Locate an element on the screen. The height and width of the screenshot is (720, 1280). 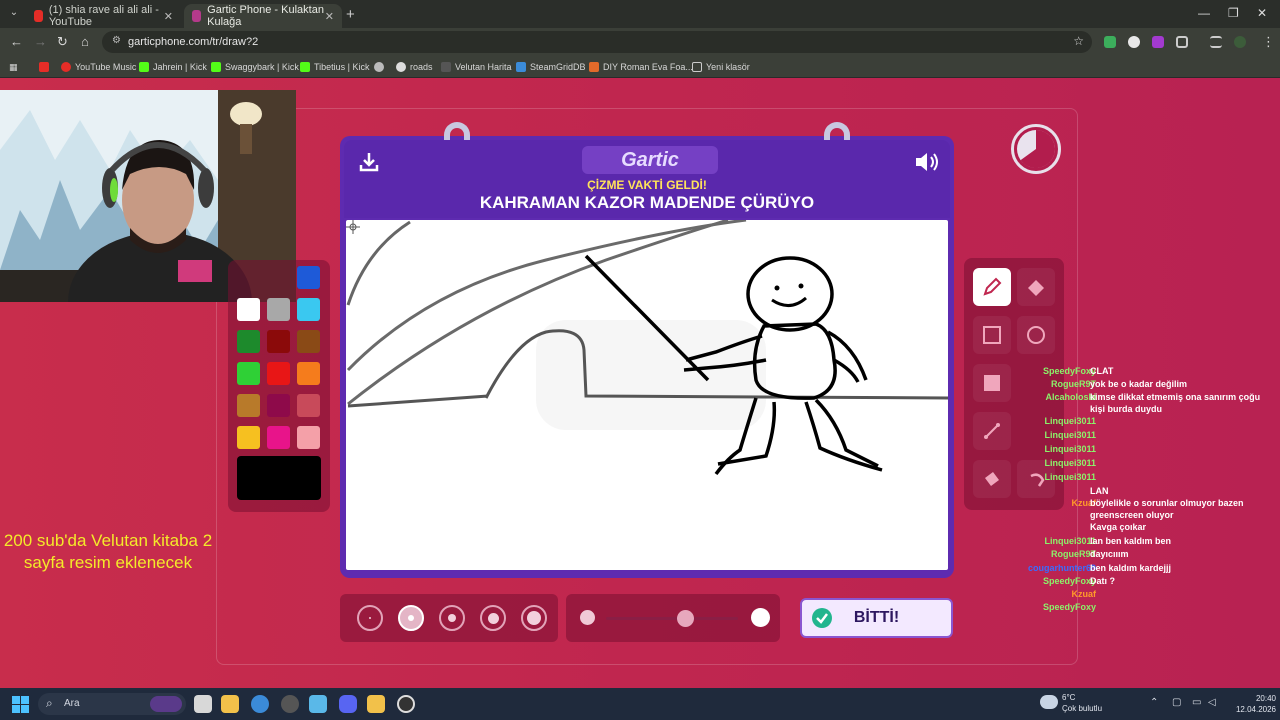
color-swatch-red is located at coordinates (278, 373).